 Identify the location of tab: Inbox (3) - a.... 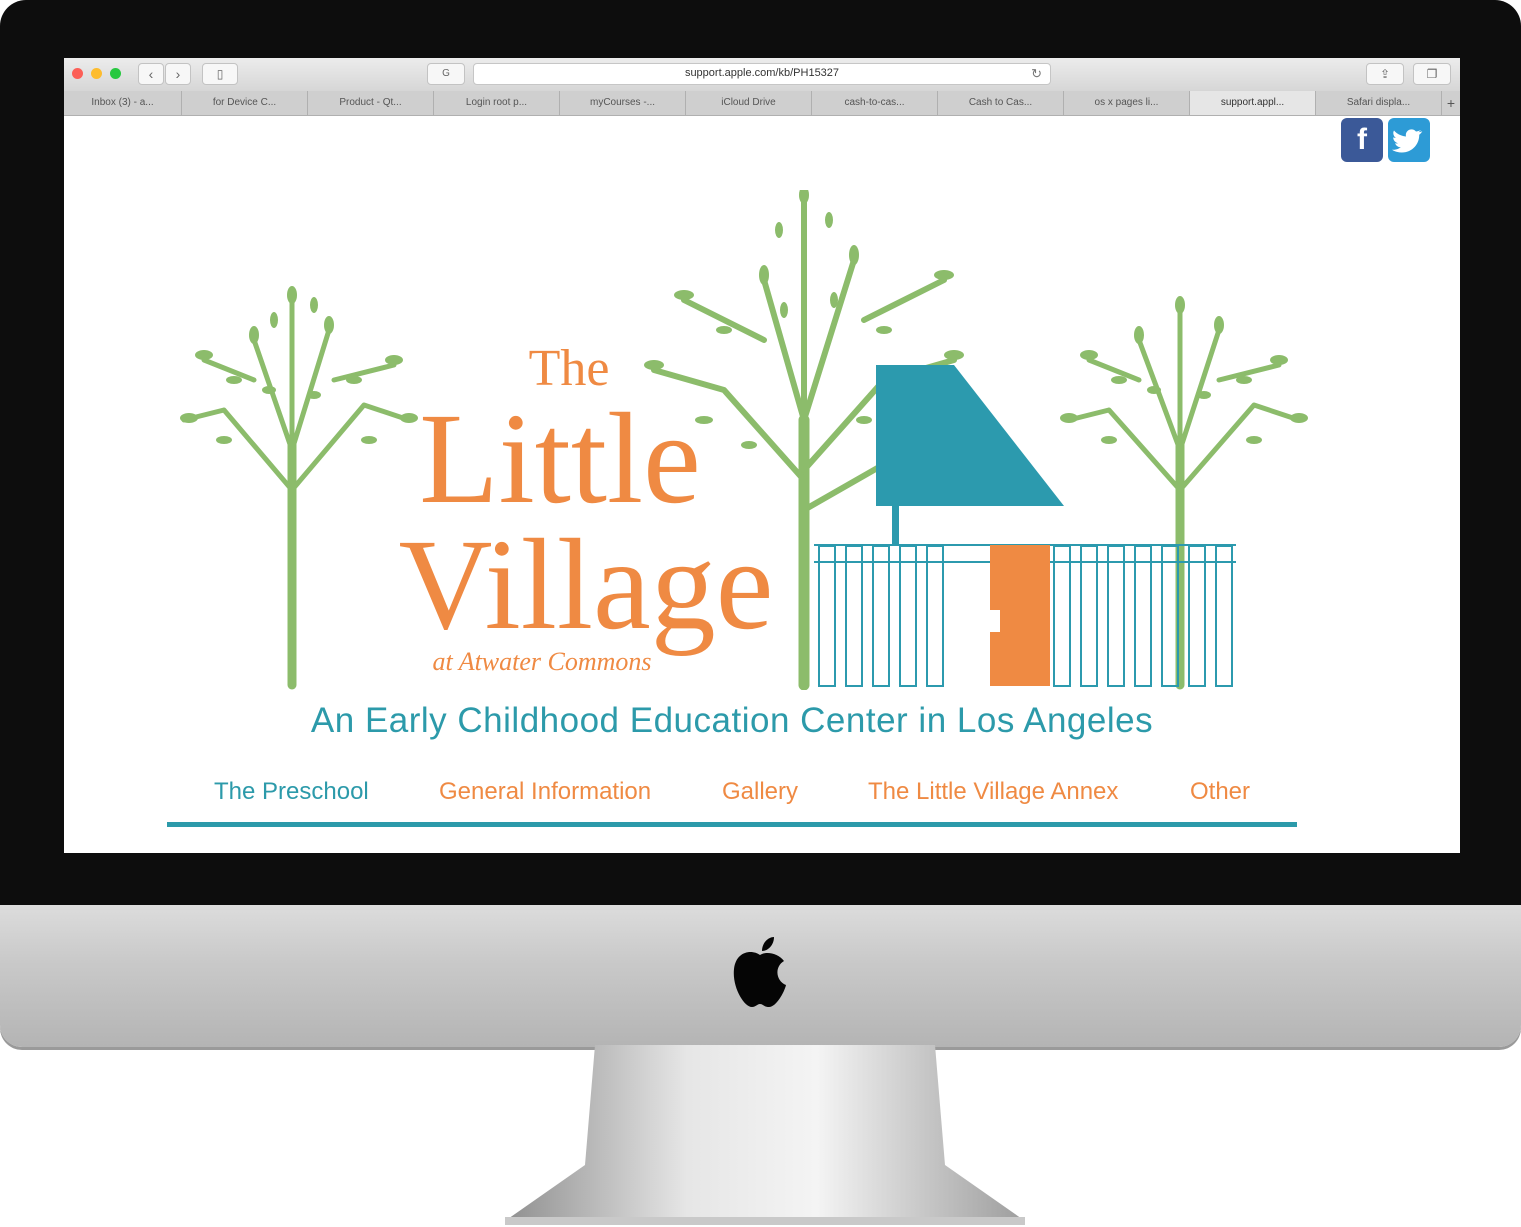
(123, 103).